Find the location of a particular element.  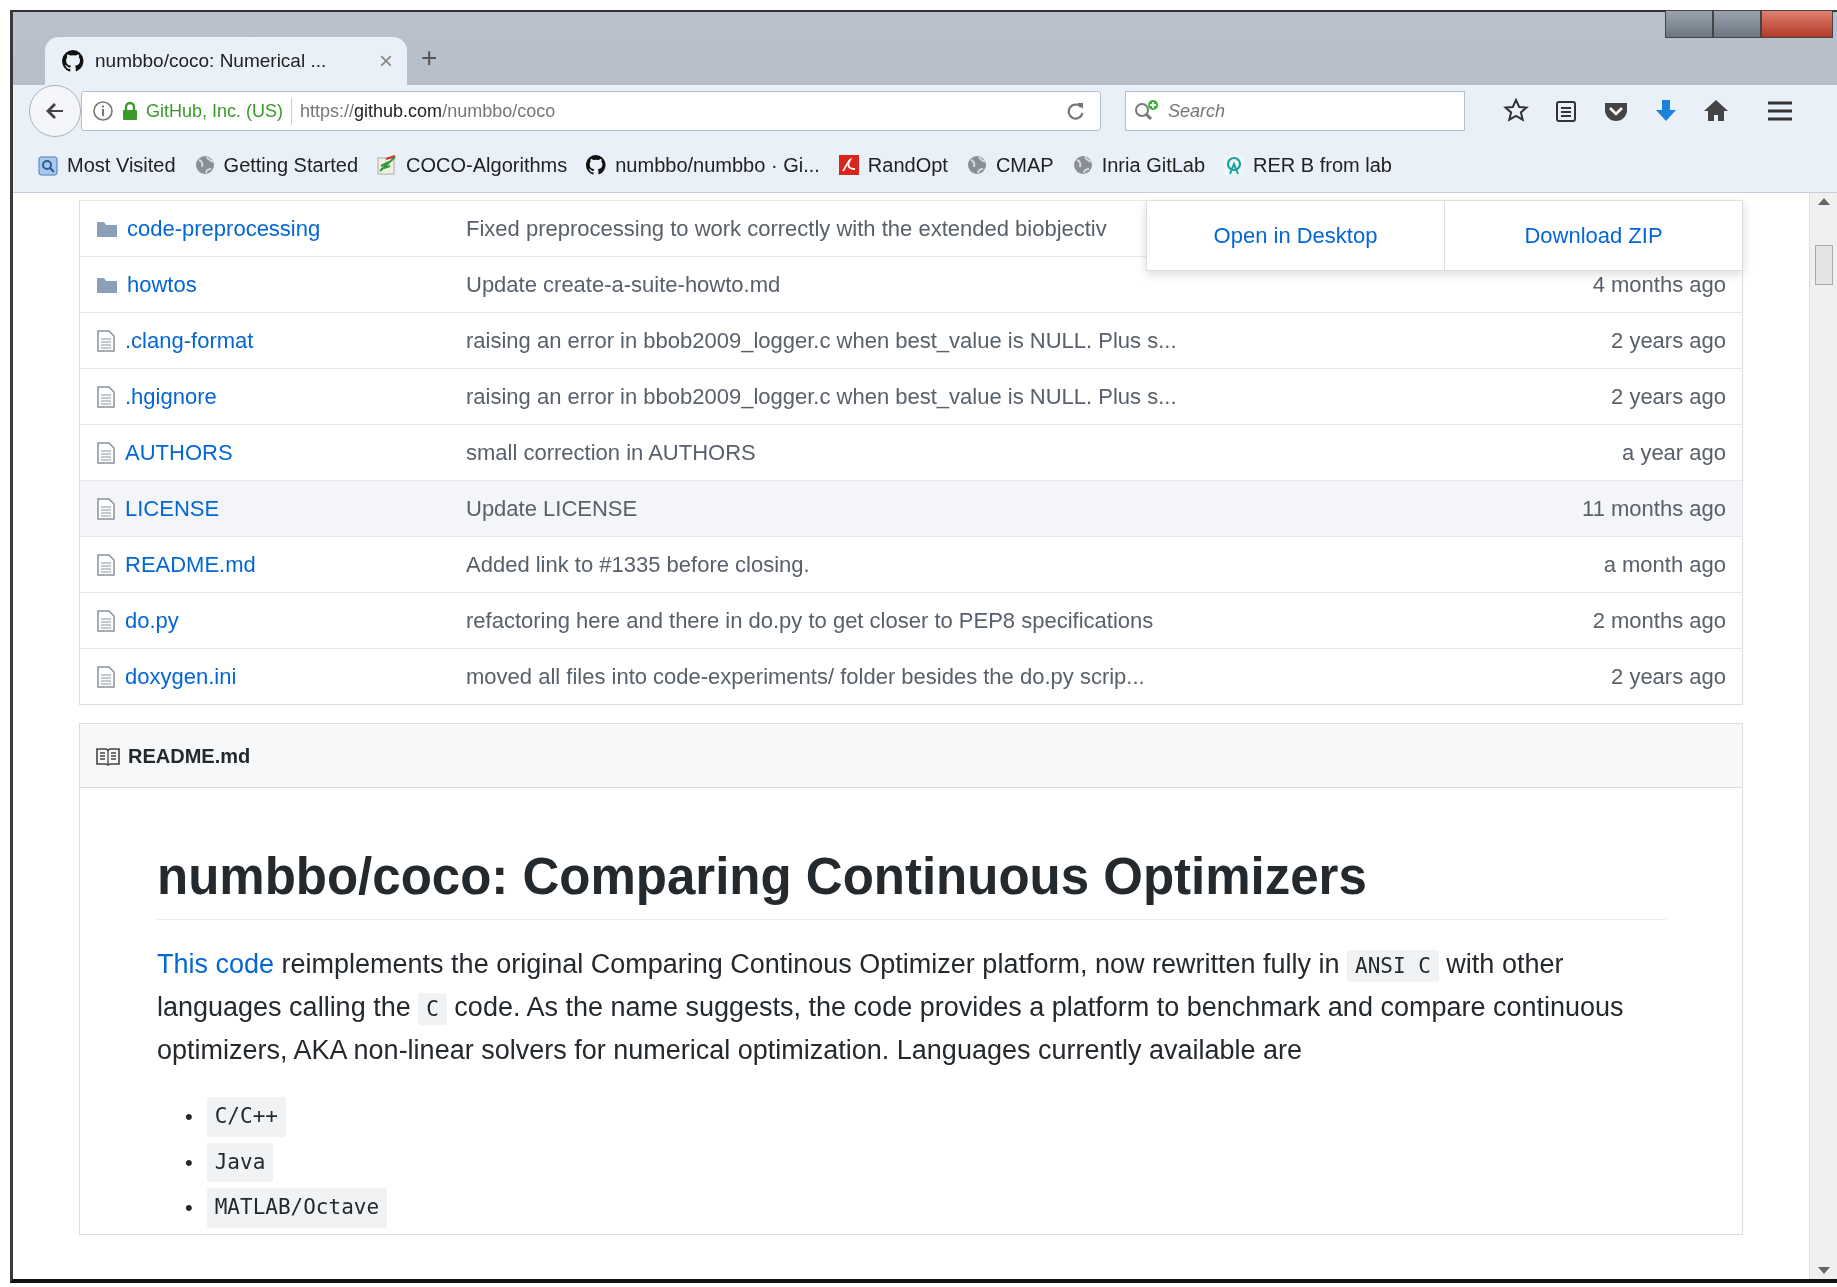

menu-button: Download ZIP is located at coordinates (1593, 235).